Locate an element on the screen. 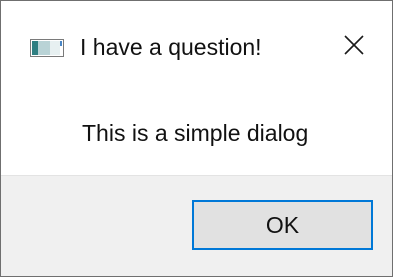  dialog-message: This is a simple dialog is located at coordinates (195, 133).